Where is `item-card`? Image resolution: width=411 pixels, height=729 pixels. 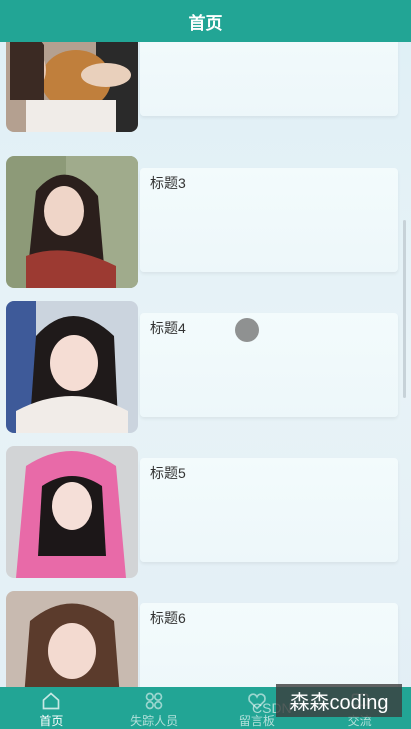 item-card is located at coordinates (269, 79).